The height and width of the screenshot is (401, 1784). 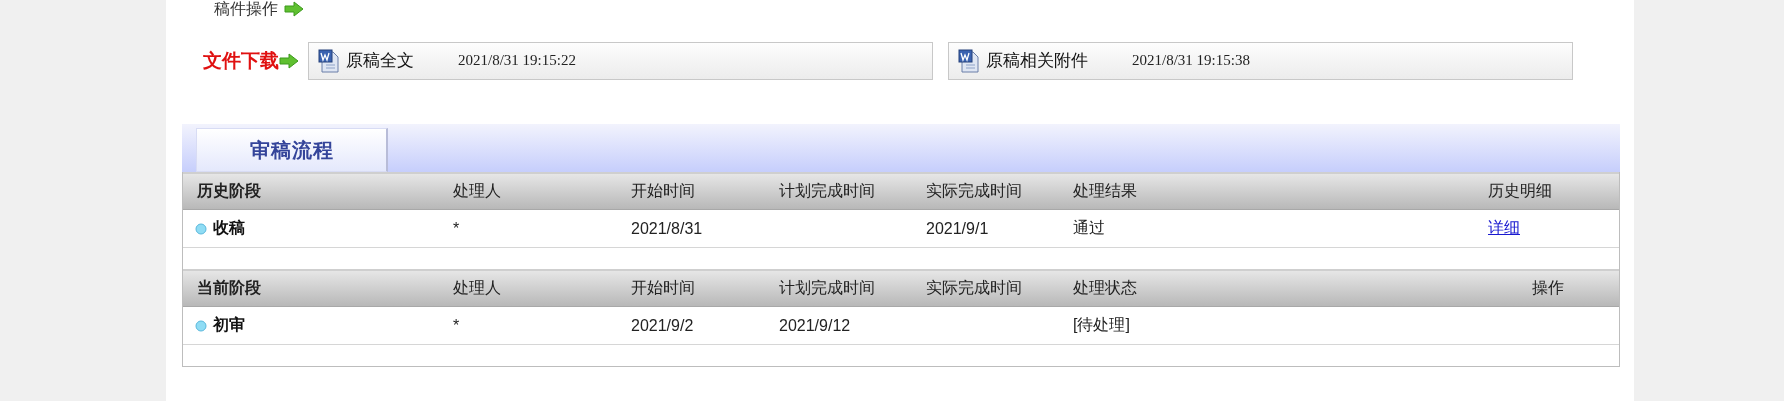 What do you see at coordinates (229, 325) in the screenshot?
I see `stage-name: 初审` at bounding box center [229, 325].